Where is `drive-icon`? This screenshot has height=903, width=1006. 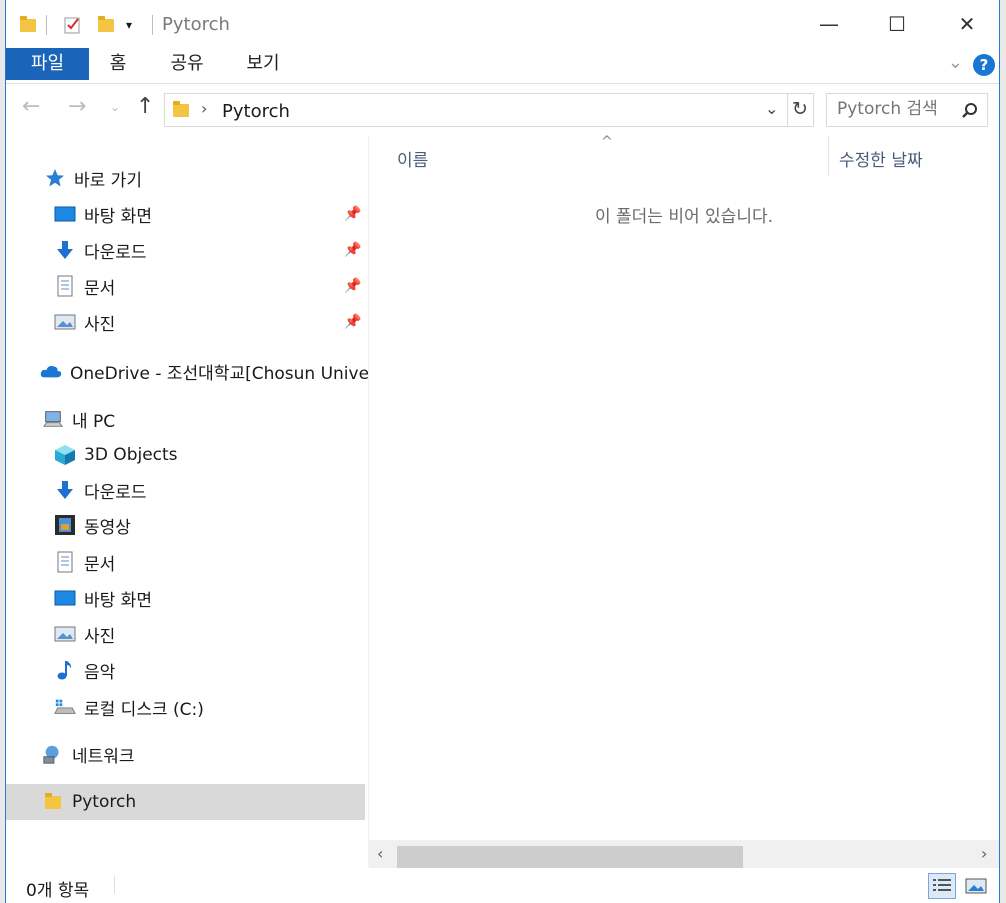 drive-icon is located at coordinates (65, 707).